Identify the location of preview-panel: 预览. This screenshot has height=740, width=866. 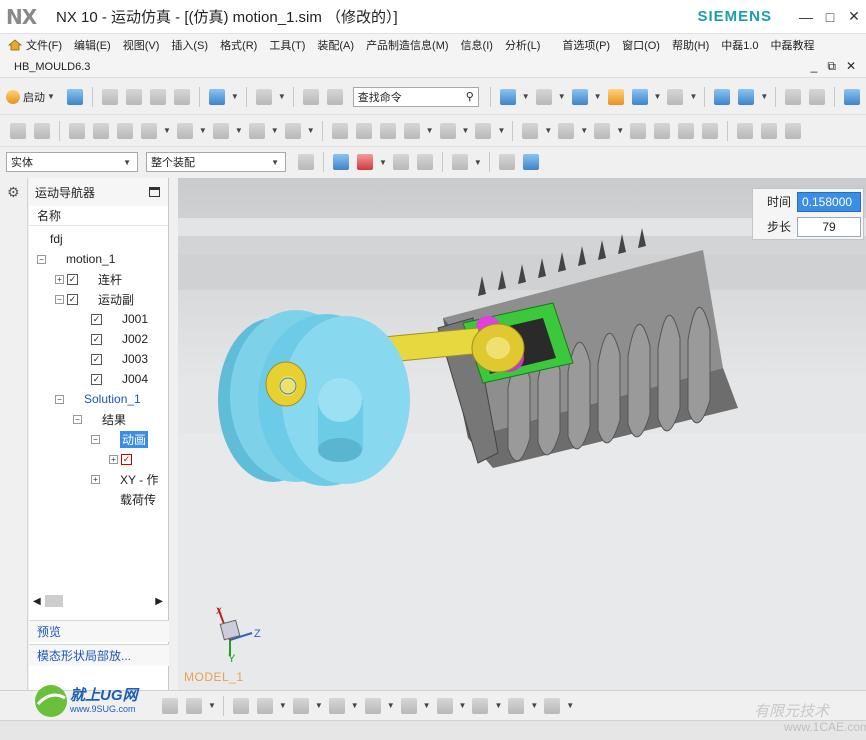
(99, 631).